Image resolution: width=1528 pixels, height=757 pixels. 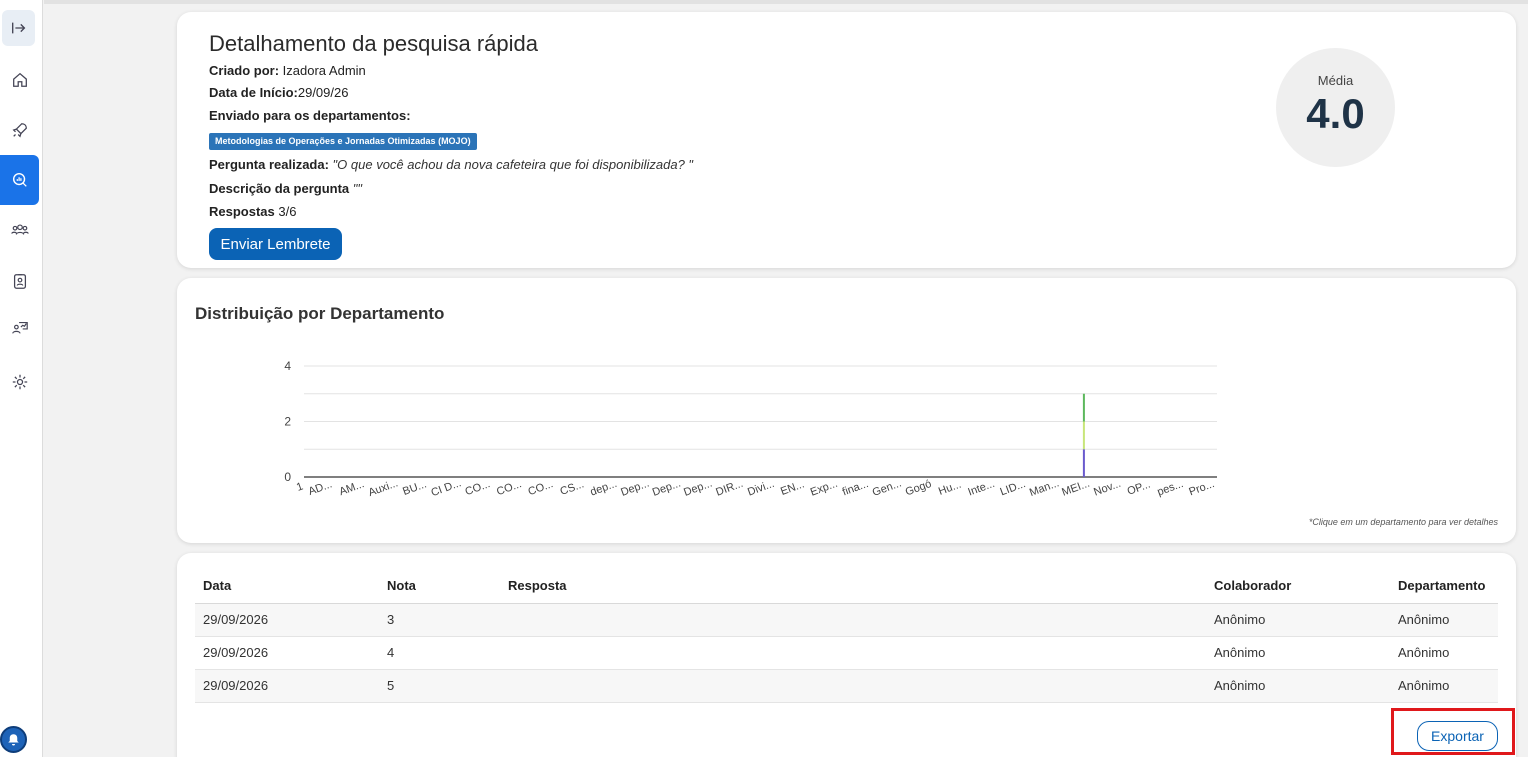 I want to click on created-by: Criado por: Izadora Admin, so click(x=287, y=70).